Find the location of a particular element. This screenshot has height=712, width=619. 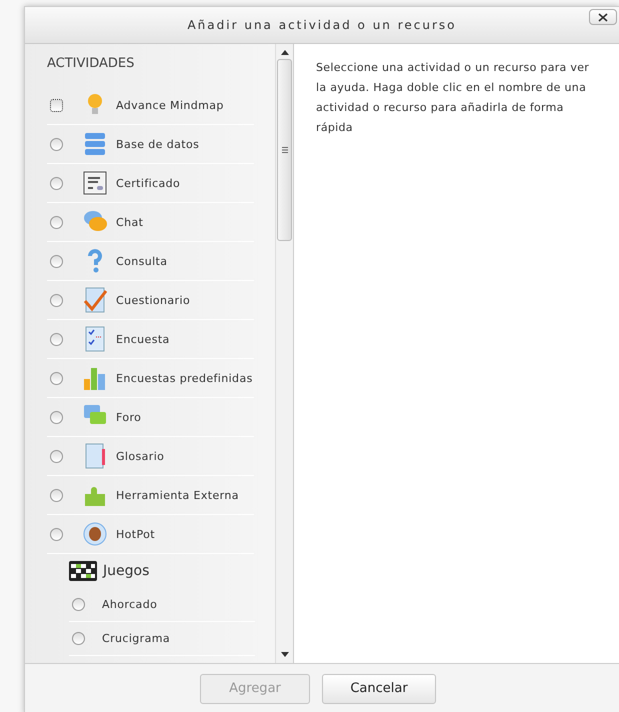

activity-label: Chat is located at coordinates (130, 222).